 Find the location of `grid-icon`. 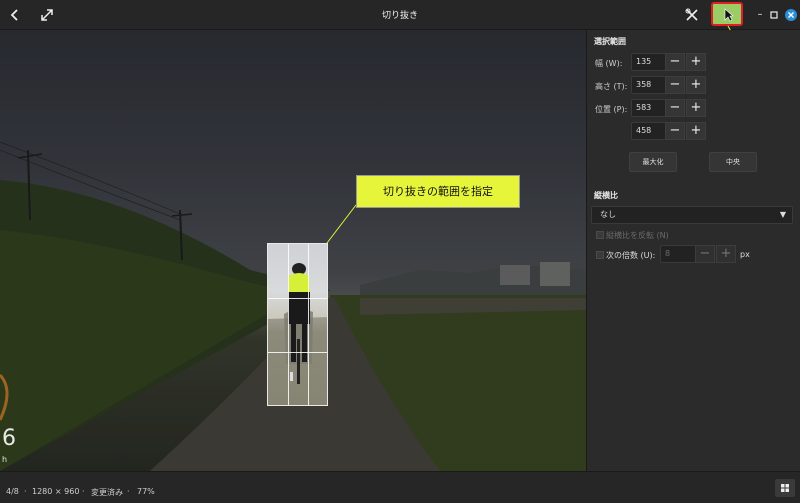

grid-icon is located at coordinates (785, 488).